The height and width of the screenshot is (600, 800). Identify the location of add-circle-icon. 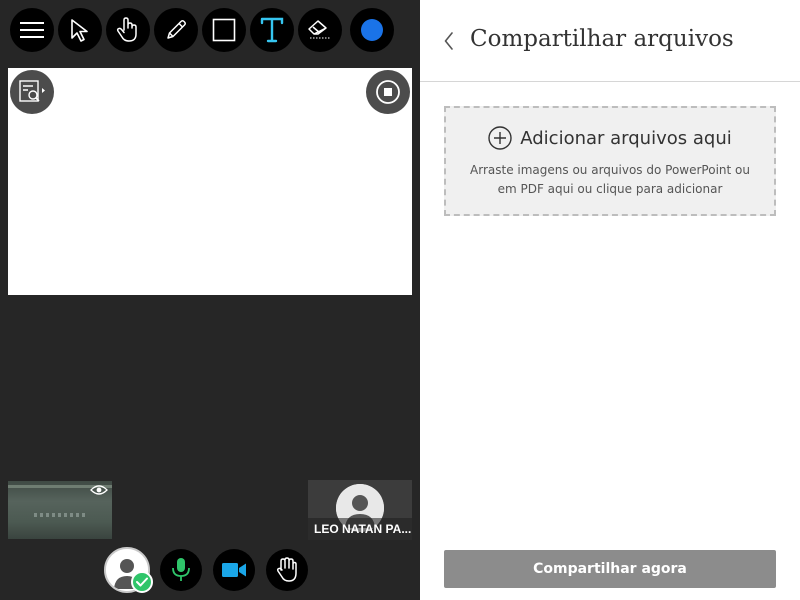
(500, 138).